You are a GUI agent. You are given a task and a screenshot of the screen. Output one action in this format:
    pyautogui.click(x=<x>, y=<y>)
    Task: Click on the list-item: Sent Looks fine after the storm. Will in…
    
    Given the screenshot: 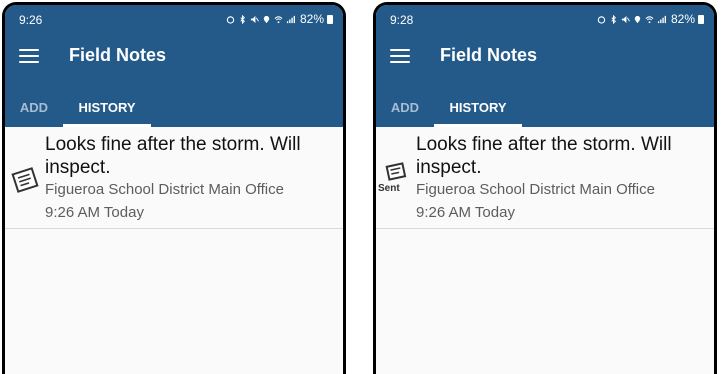 What is the action you would take?
    pyautogui.click(x=545, y=178)
    